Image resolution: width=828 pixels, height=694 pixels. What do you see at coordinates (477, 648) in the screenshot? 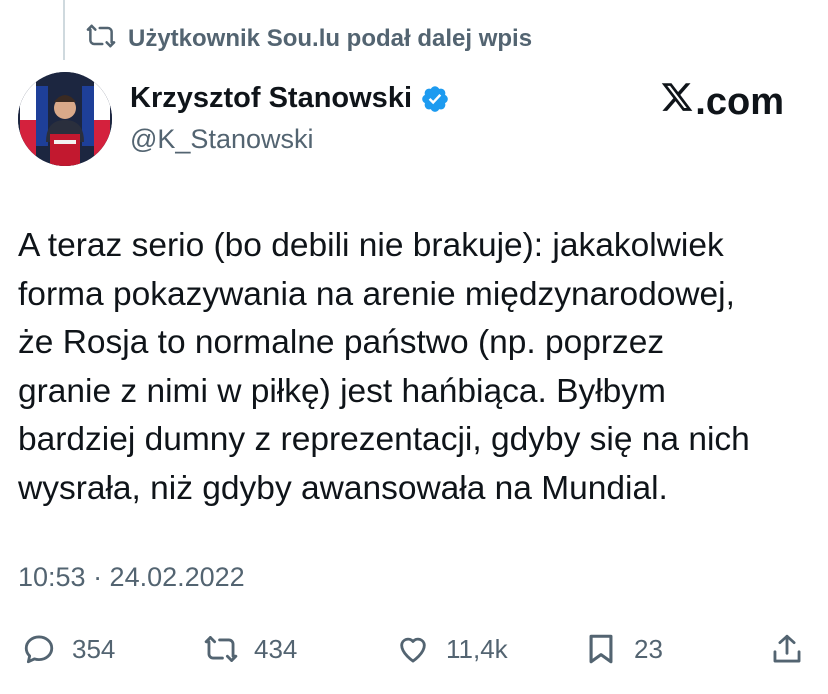
I see `like-count: 11,4k` at bounding box center [477, 648].